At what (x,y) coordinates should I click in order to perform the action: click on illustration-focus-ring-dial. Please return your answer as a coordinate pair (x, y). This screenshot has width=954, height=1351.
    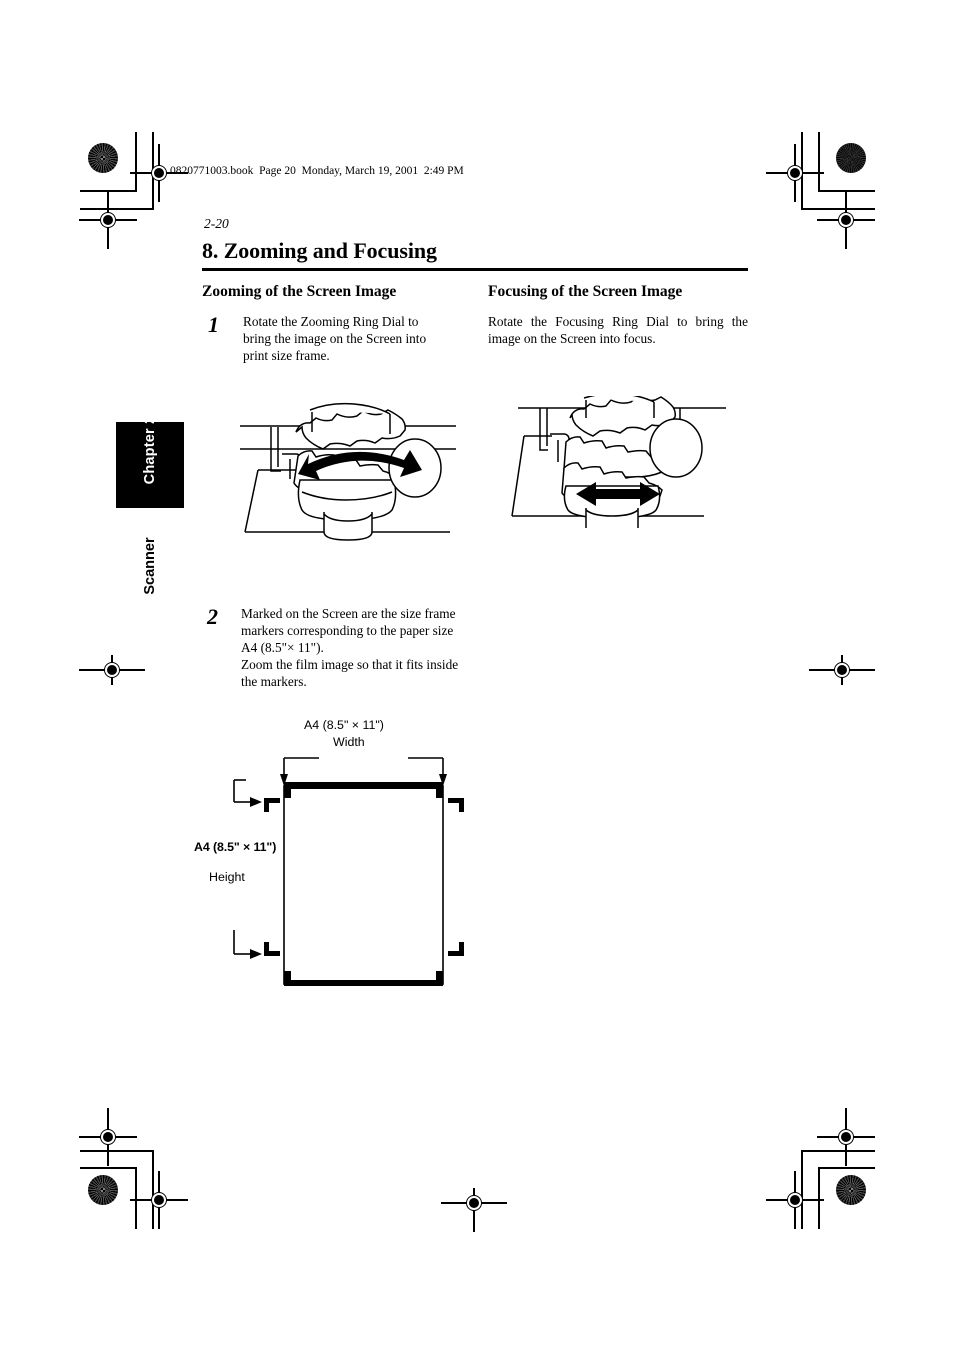
    Looking at the image, I should click on (615, 462).